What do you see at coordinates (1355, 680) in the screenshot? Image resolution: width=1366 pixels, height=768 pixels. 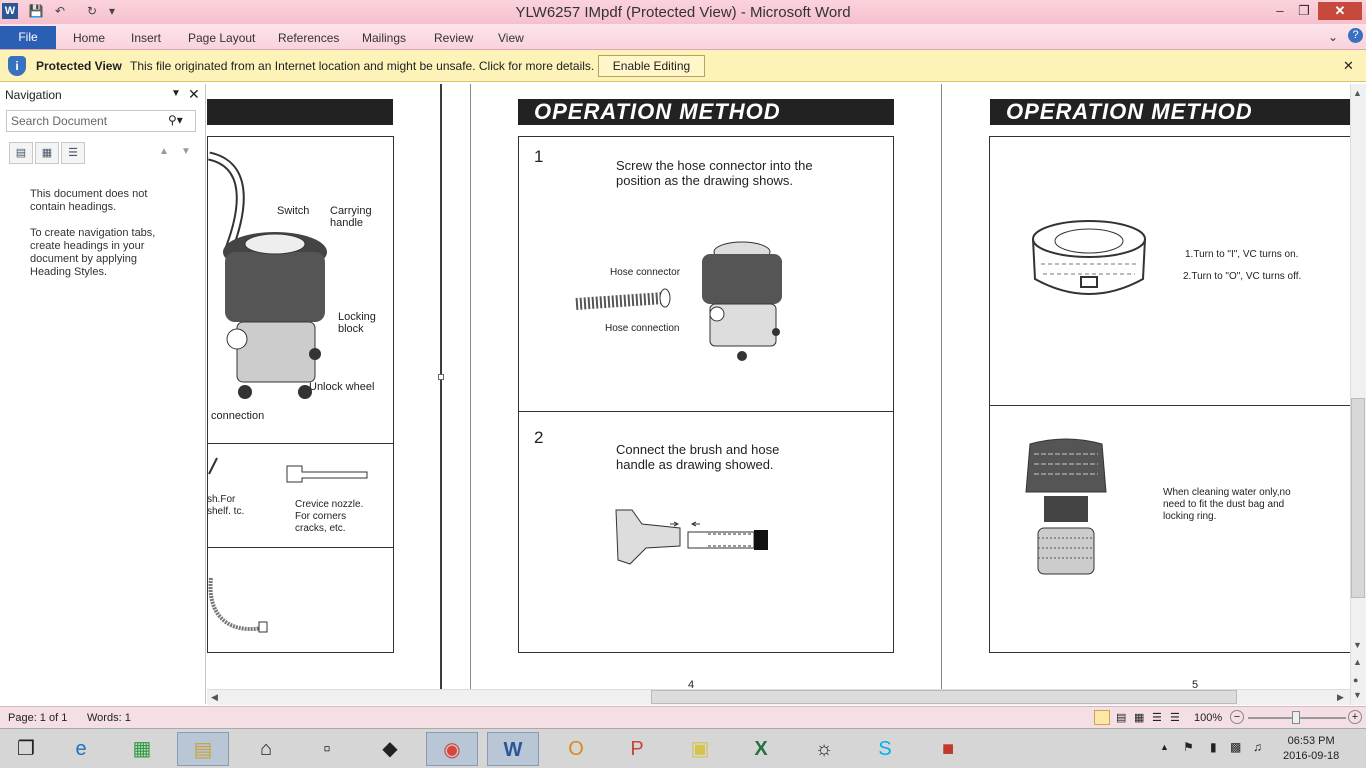 I see `browse-object-icon: ●` at bounding box center [1355, 680].